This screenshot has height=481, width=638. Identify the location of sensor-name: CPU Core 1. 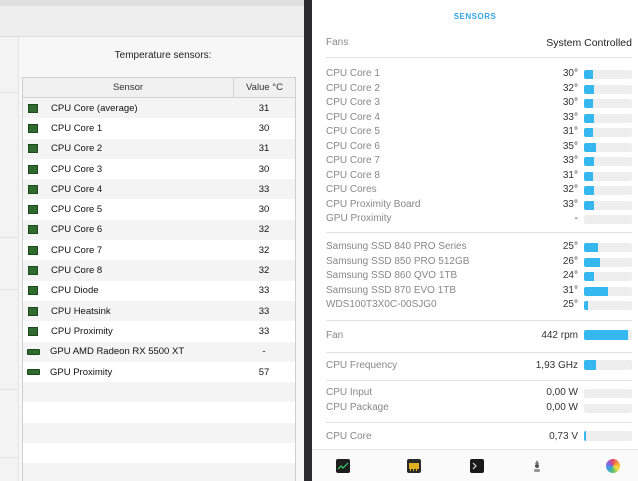
(77, 128).